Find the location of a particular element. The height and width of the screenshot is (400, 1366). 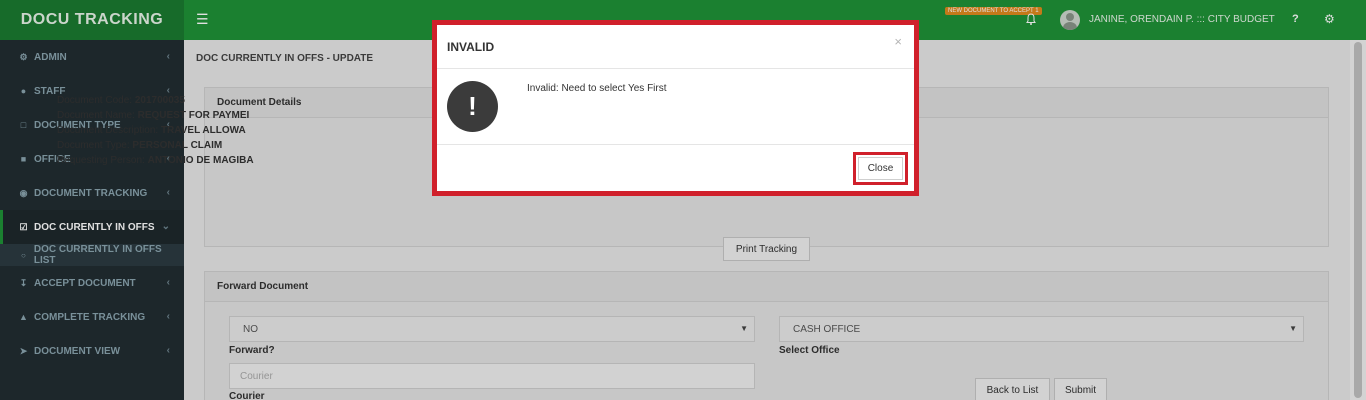

exclamation-icon: ! is located at coordinates (472, 106).